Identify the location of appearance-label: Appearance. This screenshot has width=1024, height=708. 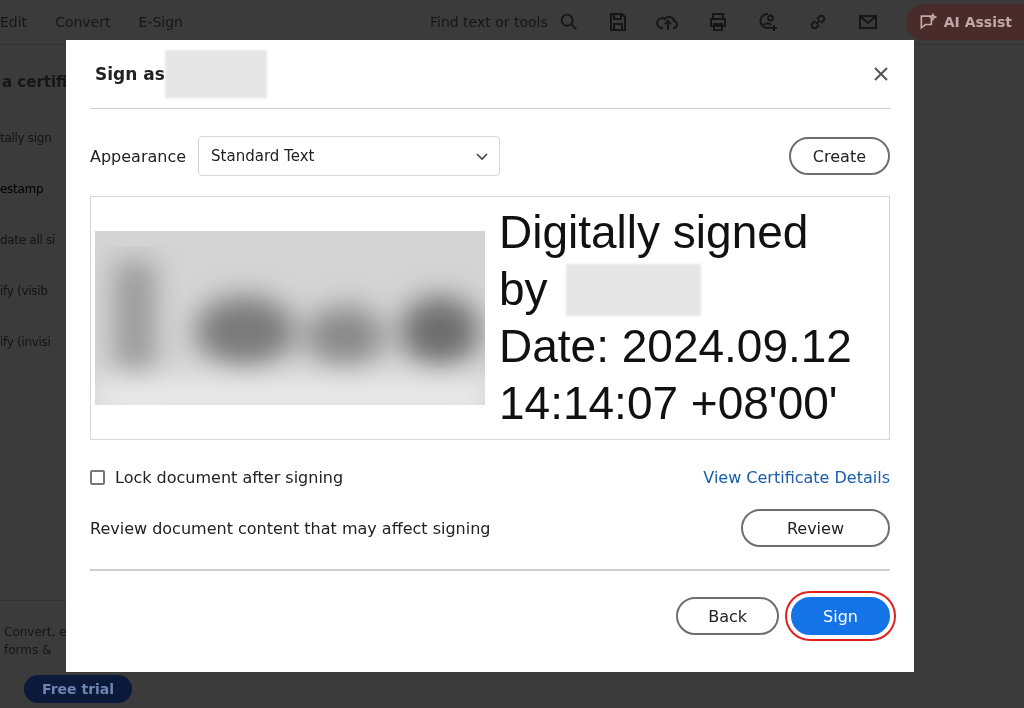
(138, 156).